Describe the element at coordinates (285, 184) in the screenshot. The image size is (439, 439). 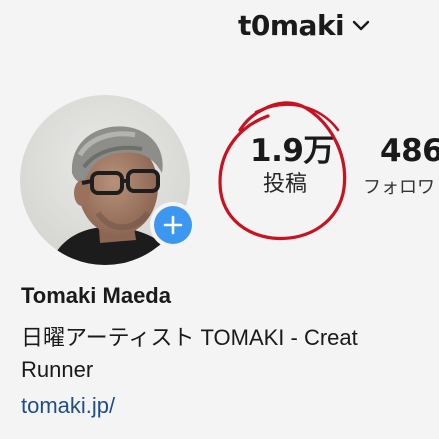
I see `posts-label: 投稿` at that location.